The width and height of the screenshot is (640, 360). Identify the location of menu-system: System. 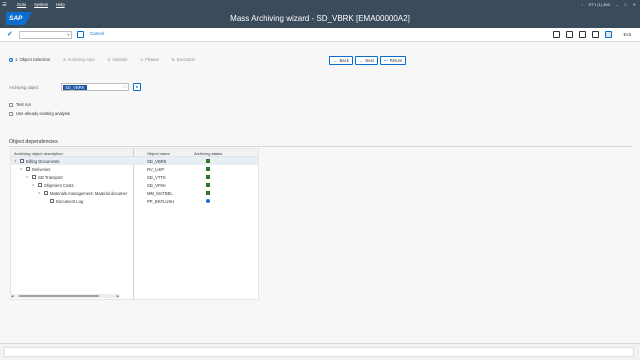
(41, 4).